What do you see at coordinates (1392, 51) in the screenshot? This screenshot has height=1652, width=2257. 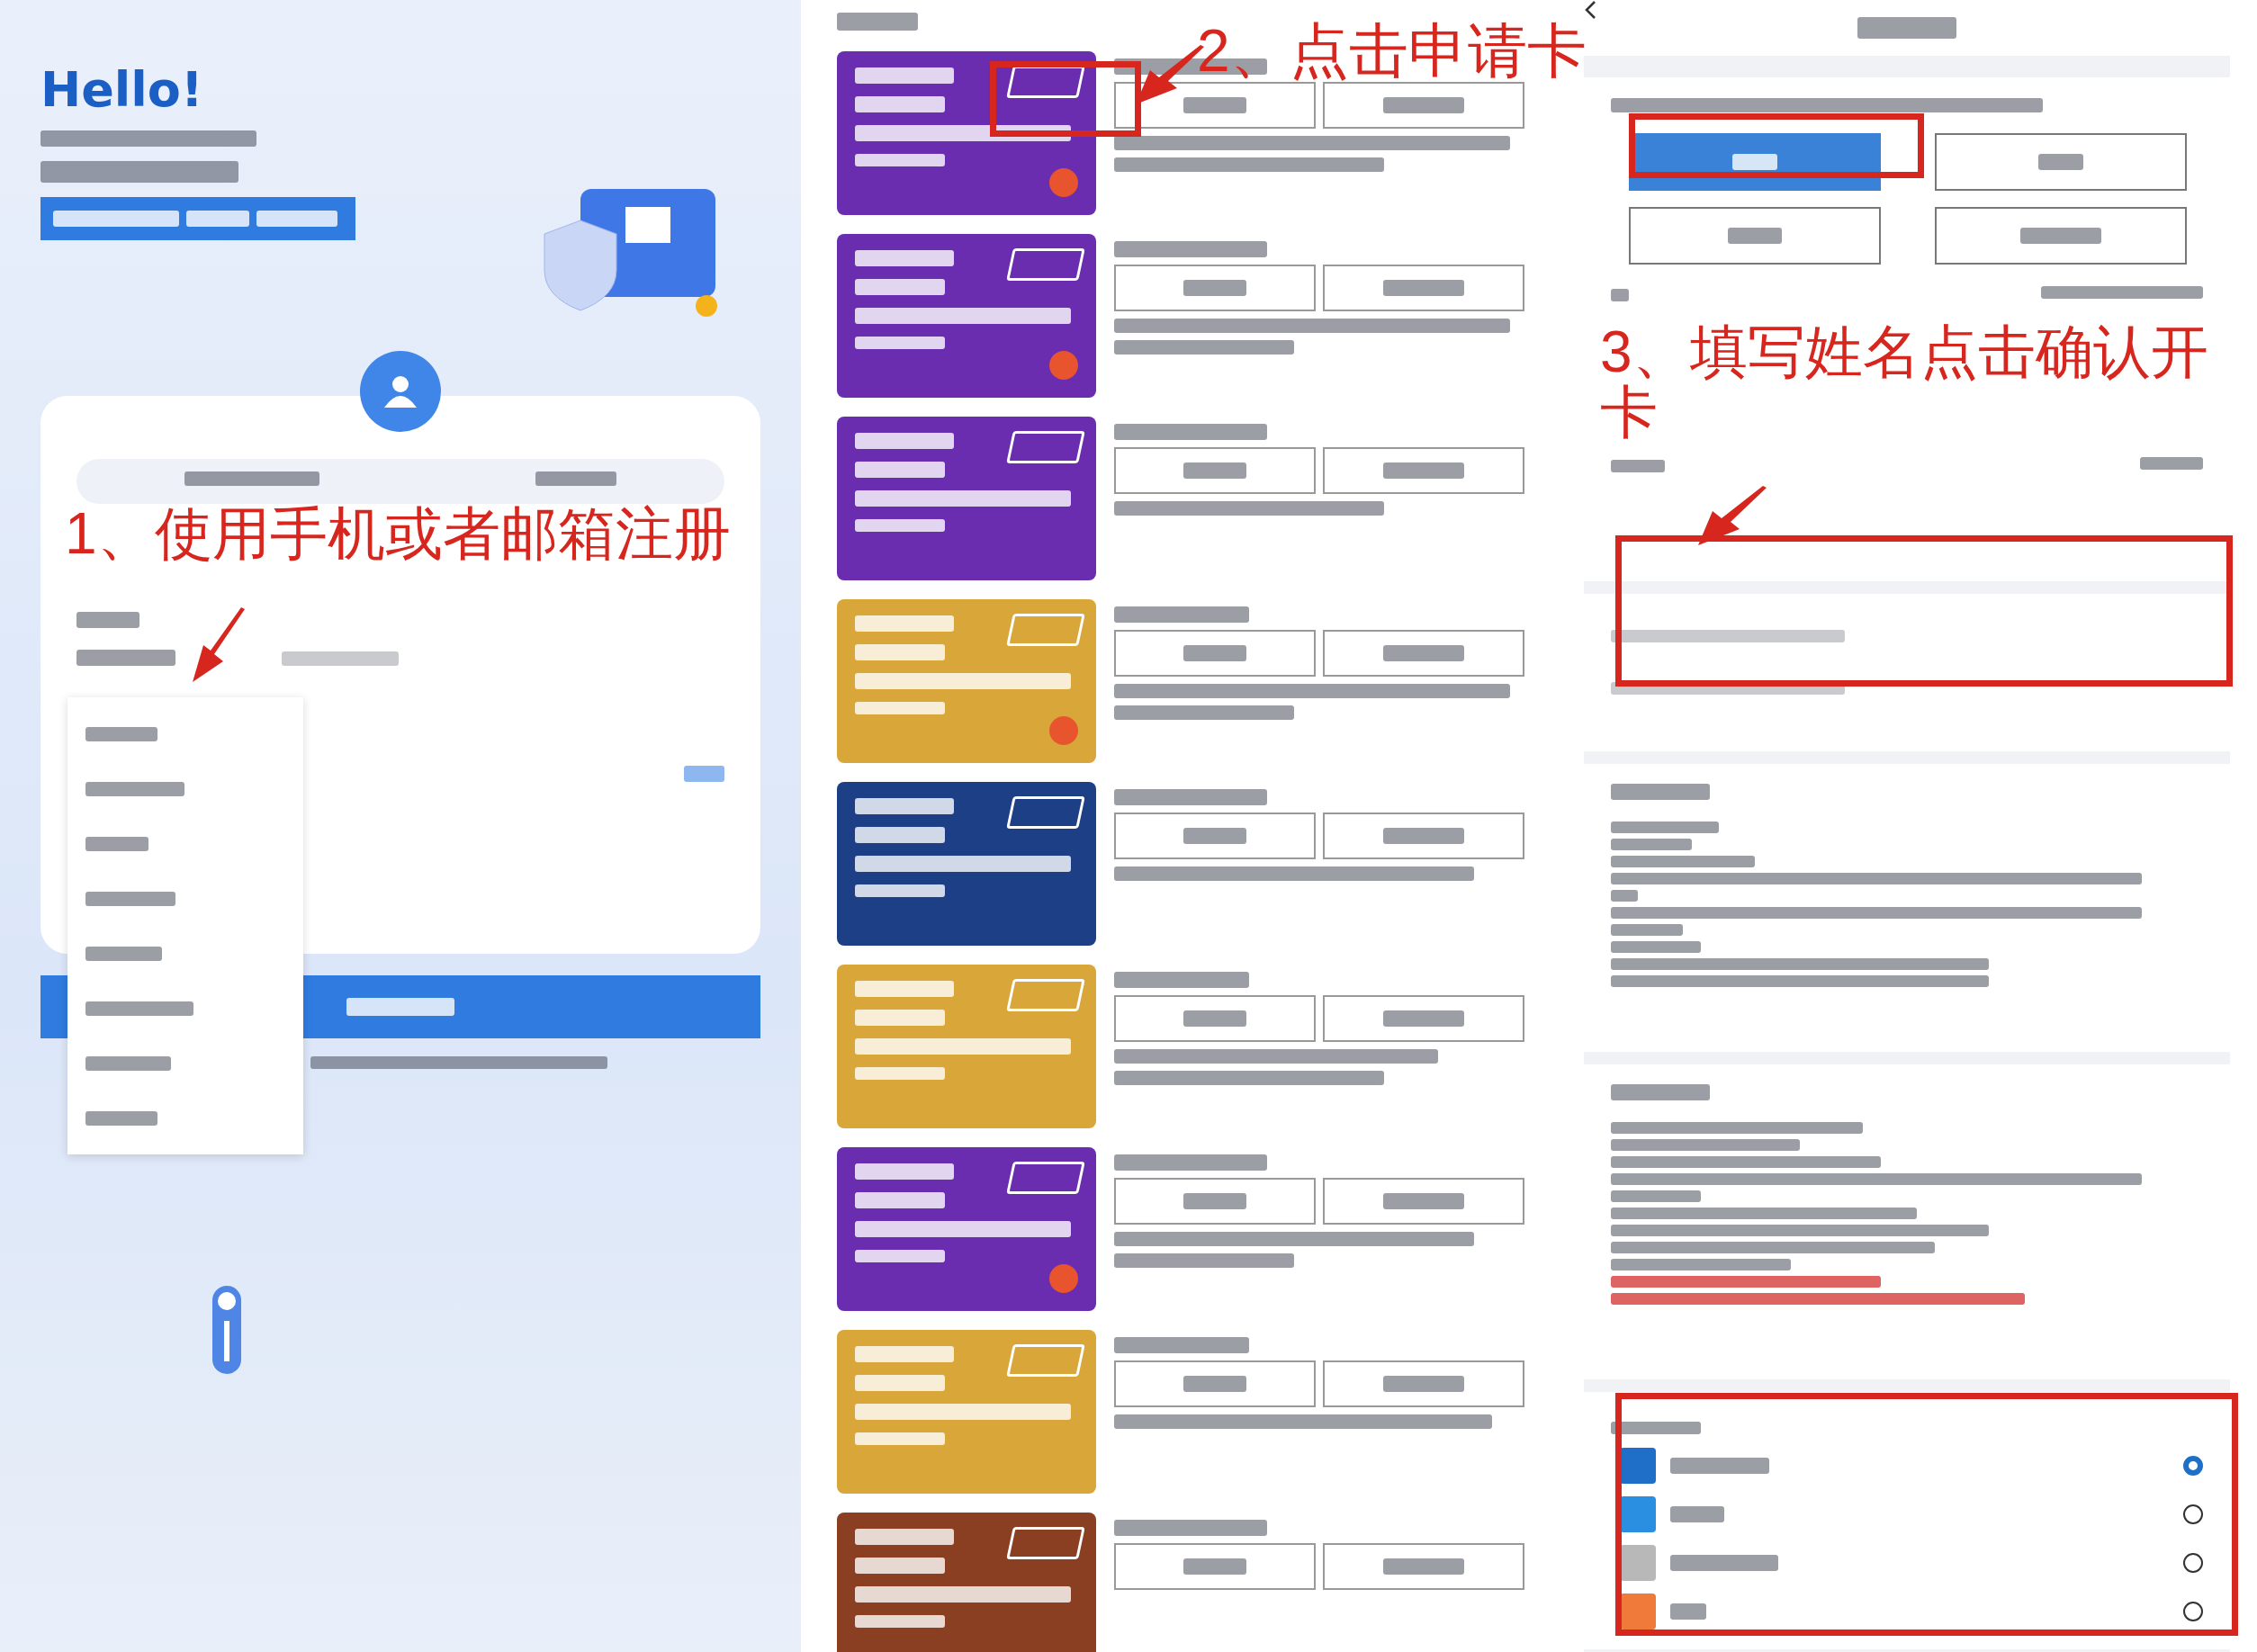 I see `annotation-text: 2、点击申请卡` at bounding box center [1392, 51].